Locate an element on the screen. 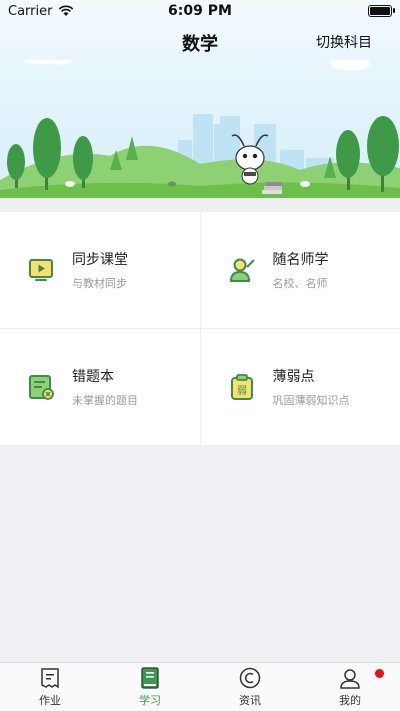 This screenshot has height=711, width=400. learn-with-teachers-card: 随名师学 名校、名师 is located at coordinates (299, 270).